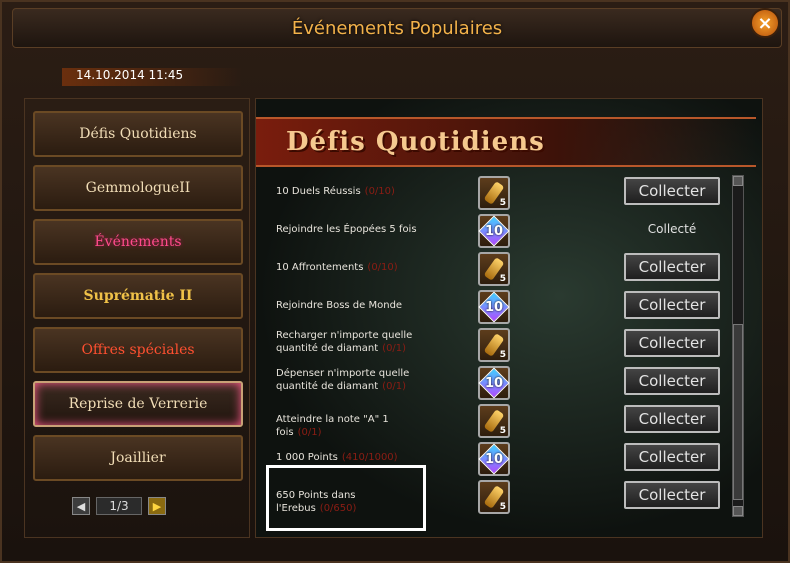  Describe the element at coordinates (339, 305) in the screenshot. I see `task-label: Rejoindre Boss de Monde` at that location.